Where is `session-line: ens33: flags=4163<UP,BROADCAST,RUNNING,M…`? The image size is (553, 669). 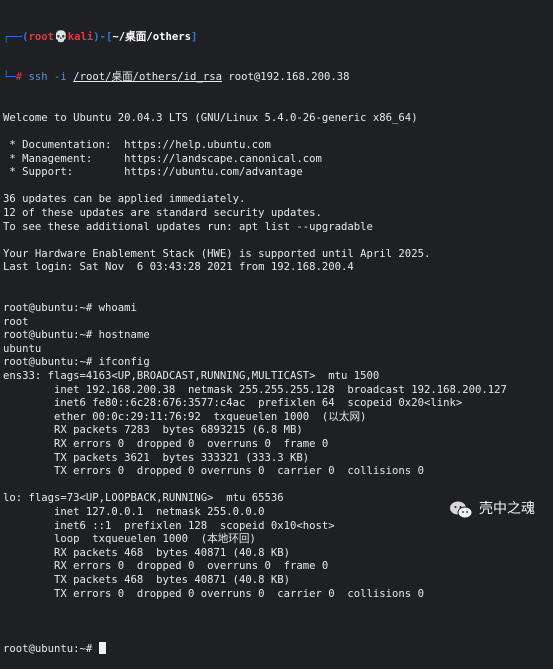 session-line: ens33: flags=4163<UP,BROADCAST,RUNNING,M… is located at coordinates (191, 376).